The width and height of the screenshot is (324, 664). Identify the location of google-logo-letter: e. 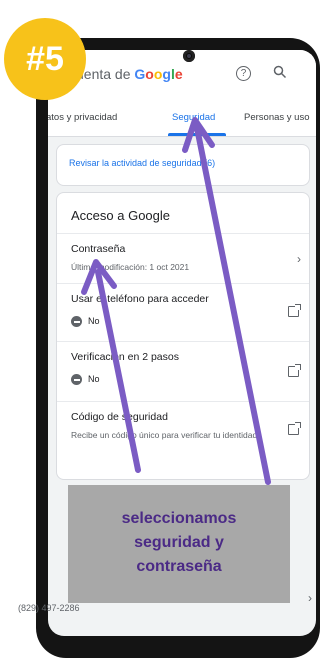
(178, 74).